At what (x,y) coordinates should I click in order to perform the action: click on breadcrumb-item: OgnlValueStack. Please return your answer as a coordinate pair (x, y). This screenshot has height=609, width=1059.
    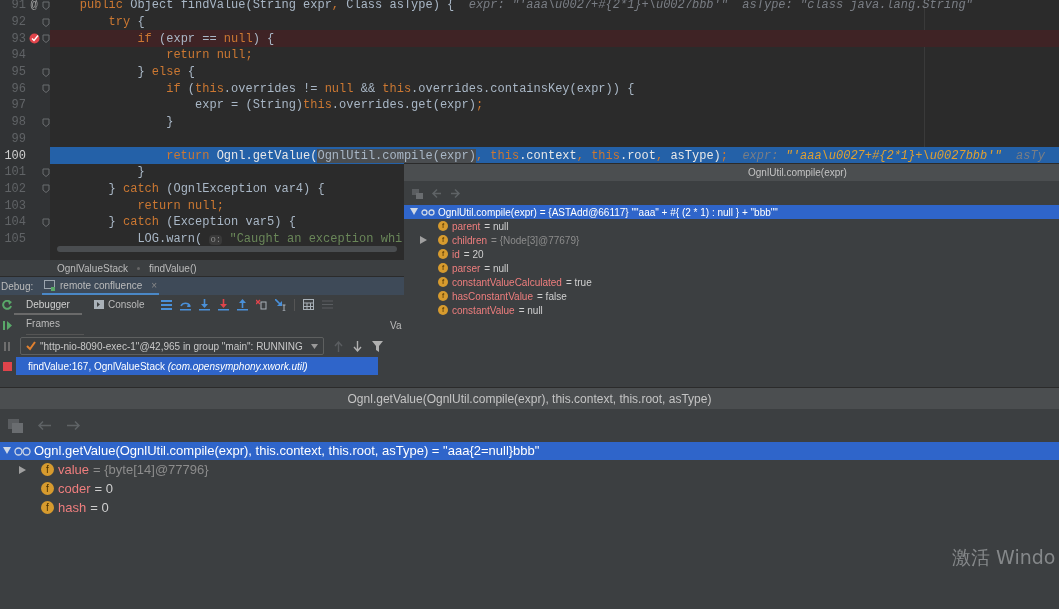
    Looking at the image, I should click on (92, 268).